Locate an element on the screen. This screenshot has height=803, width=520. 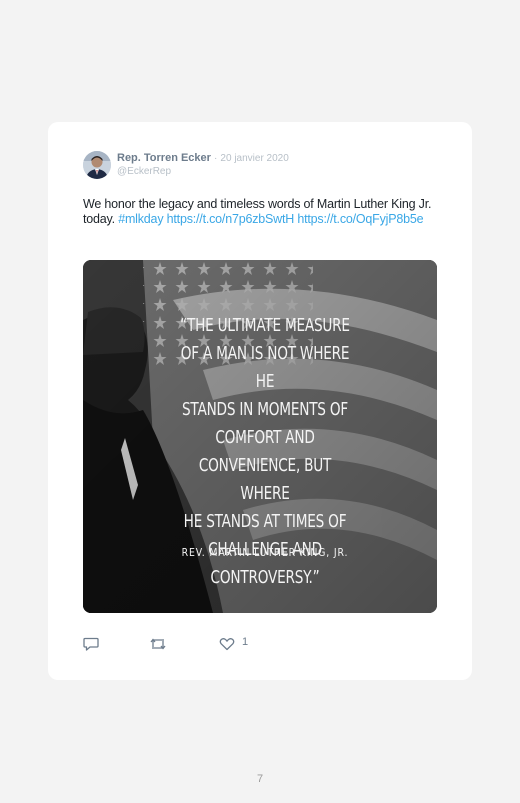
url-link-2: https://t.co/OqFyjP8b5e is located at coordinates (360, 219).